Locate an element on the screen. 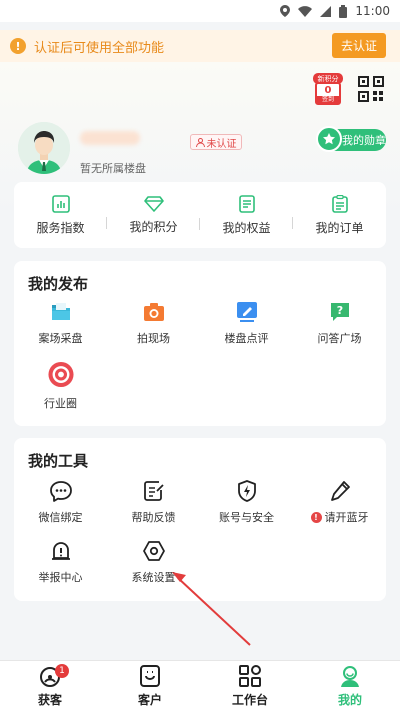 The image size is (400, 711). tab-label: 工作台 is located at coordinates (249, 700).